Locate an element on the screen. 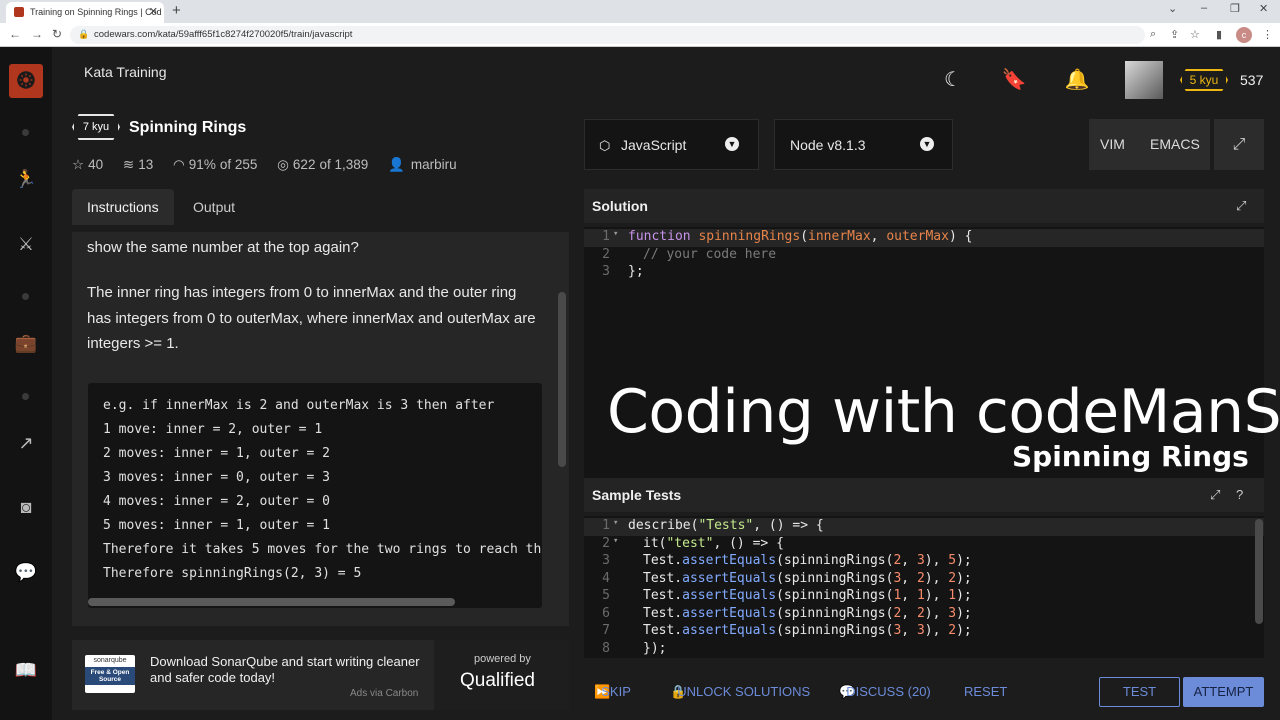 The height and width of the screenshot is (720, 1280). notifications-bell-icon: 🔔 is located at coordinates (1077, 80).